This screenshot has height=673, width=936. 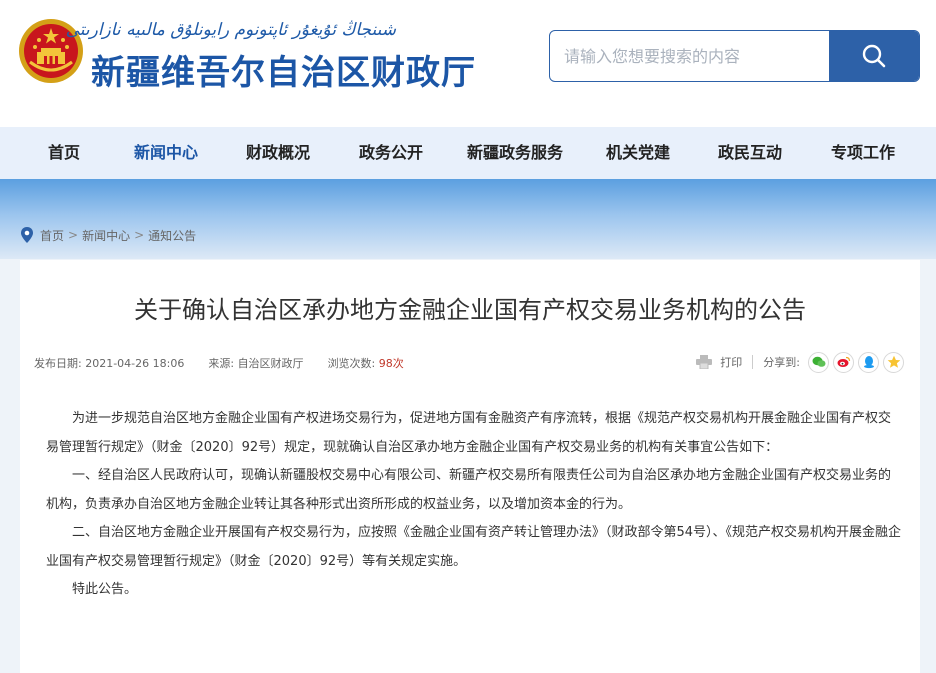 I want to click on search-input, so click(x=690, y=56).